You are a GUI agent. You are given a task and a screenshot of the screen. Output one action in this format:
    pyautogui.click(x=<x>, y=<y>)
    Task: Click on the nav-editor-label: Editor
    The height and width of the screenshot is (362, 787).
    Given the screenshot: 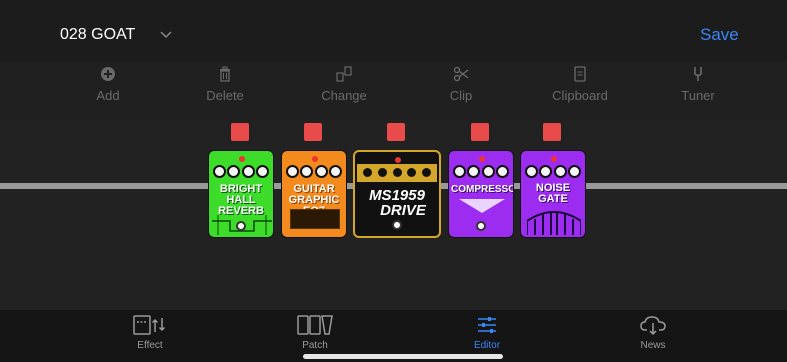 What is the action you would take?
    pyautogui.click(x=487, y=345)
    